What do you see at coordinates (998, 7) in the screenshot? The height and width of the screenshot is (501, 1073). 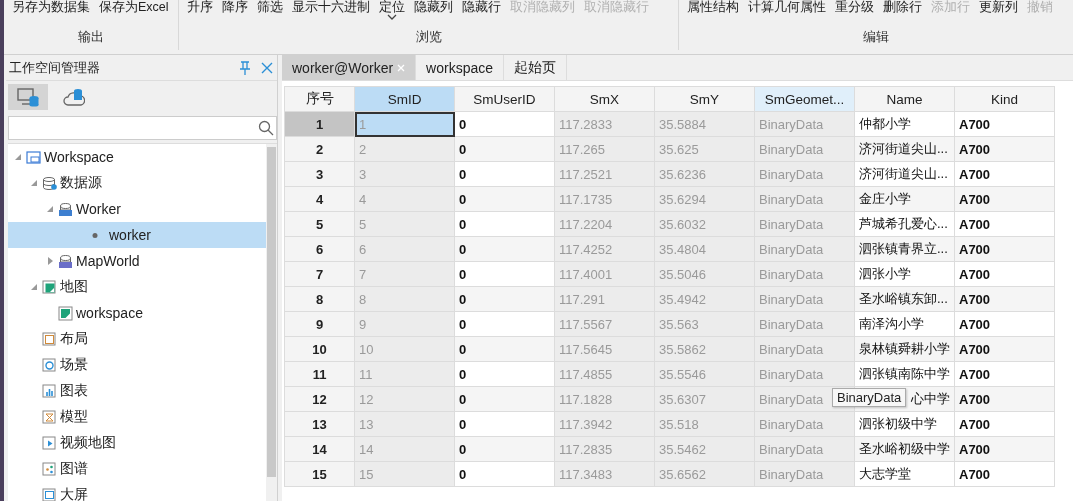 I see `toolbar-button: 更新列` at bounding box center [998, 7].